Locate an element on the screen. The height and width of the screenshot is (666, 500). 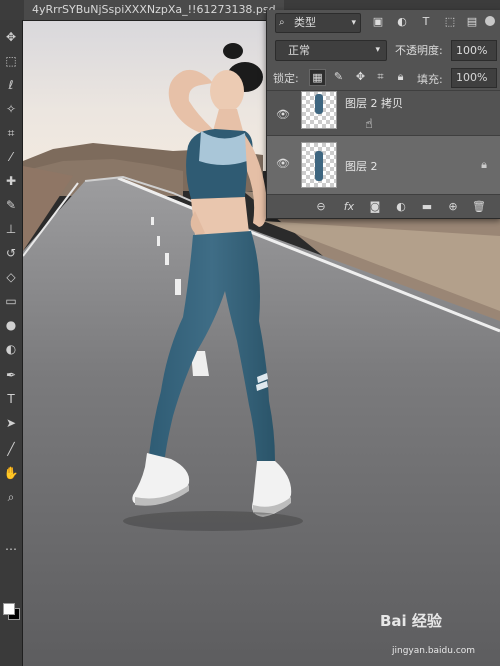
add-mask-icon: ◙ is located at coordinates (375, 207).